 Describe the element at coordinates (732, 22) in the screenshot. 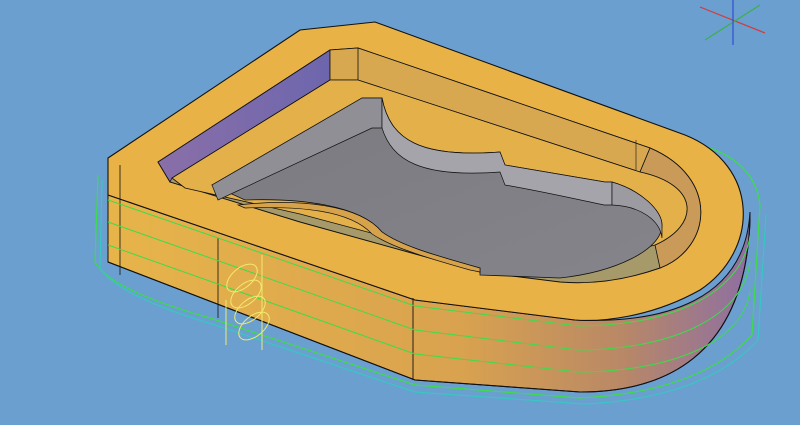

I see `axis-triad-icon` at that location.